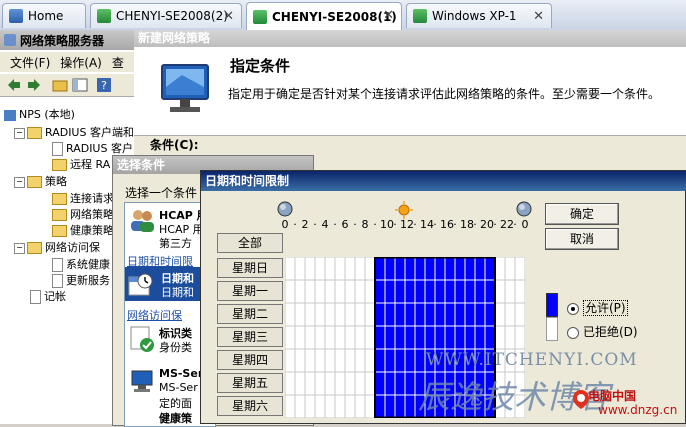 The image size is (686, 427). Describe the element at coordinates (305, 224) in the screenshot. I see `hour-label: 2` at that location.